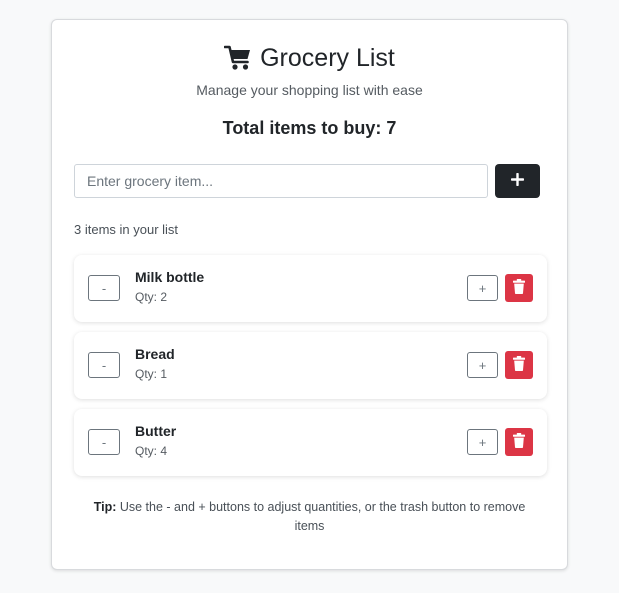 The height and width of the screenshot is (593, 619). Describe the element at coordinates (327, 58) in the screenshot. I see `page-title: Grocery List` at that location.